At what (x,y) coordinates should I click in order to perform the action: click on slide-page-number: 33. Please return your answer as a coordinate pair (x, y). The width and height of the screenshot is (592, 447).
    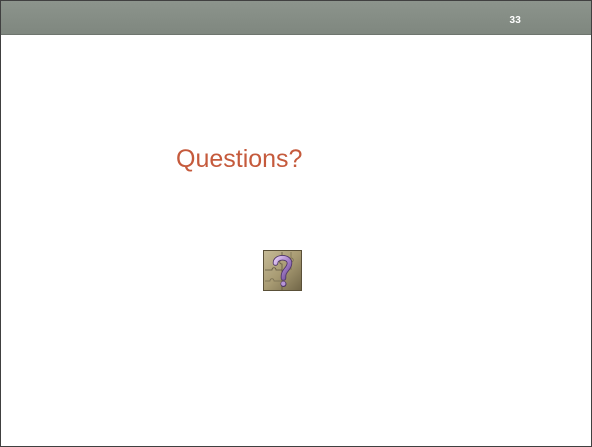
    Looking at the image, I should click on (515, 20).